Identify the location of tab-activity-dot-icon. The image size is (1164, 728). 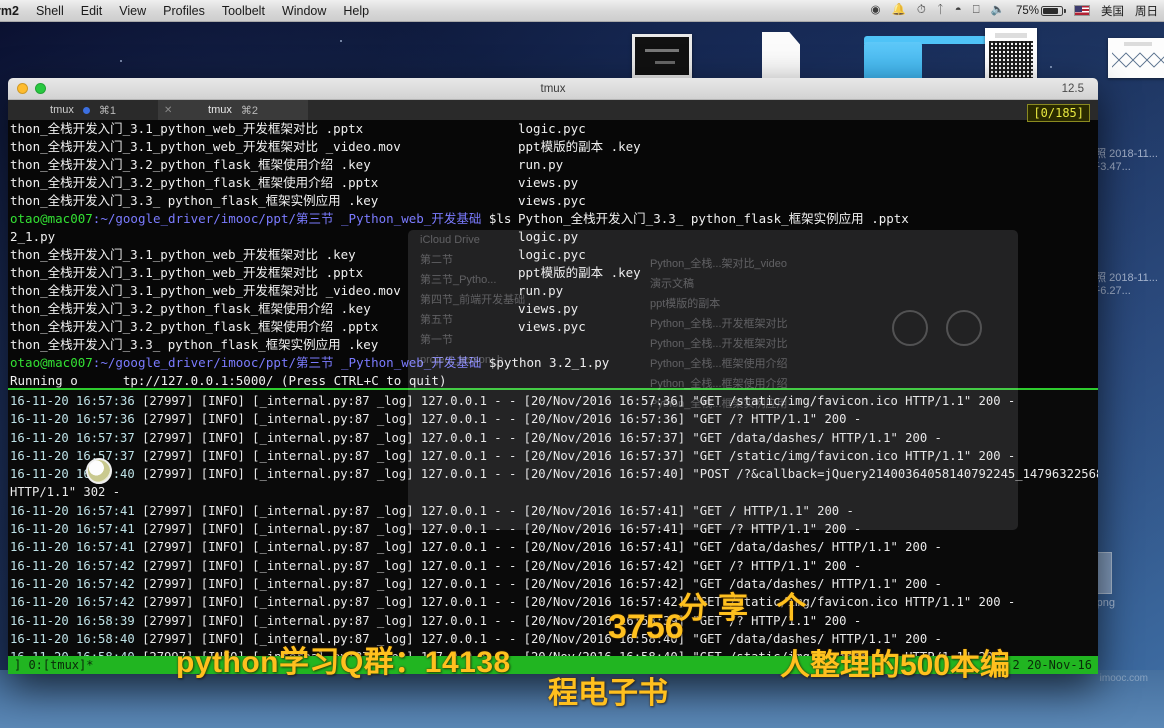
(86, 110).